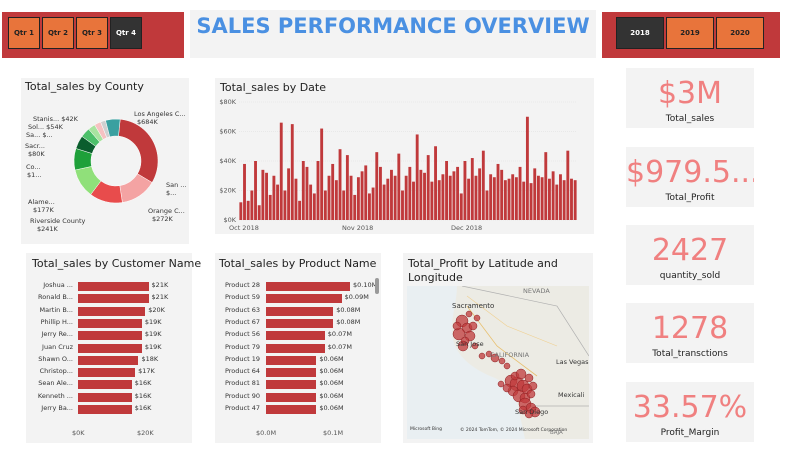  I want to click on product-scrollbar, so click(377, 286).